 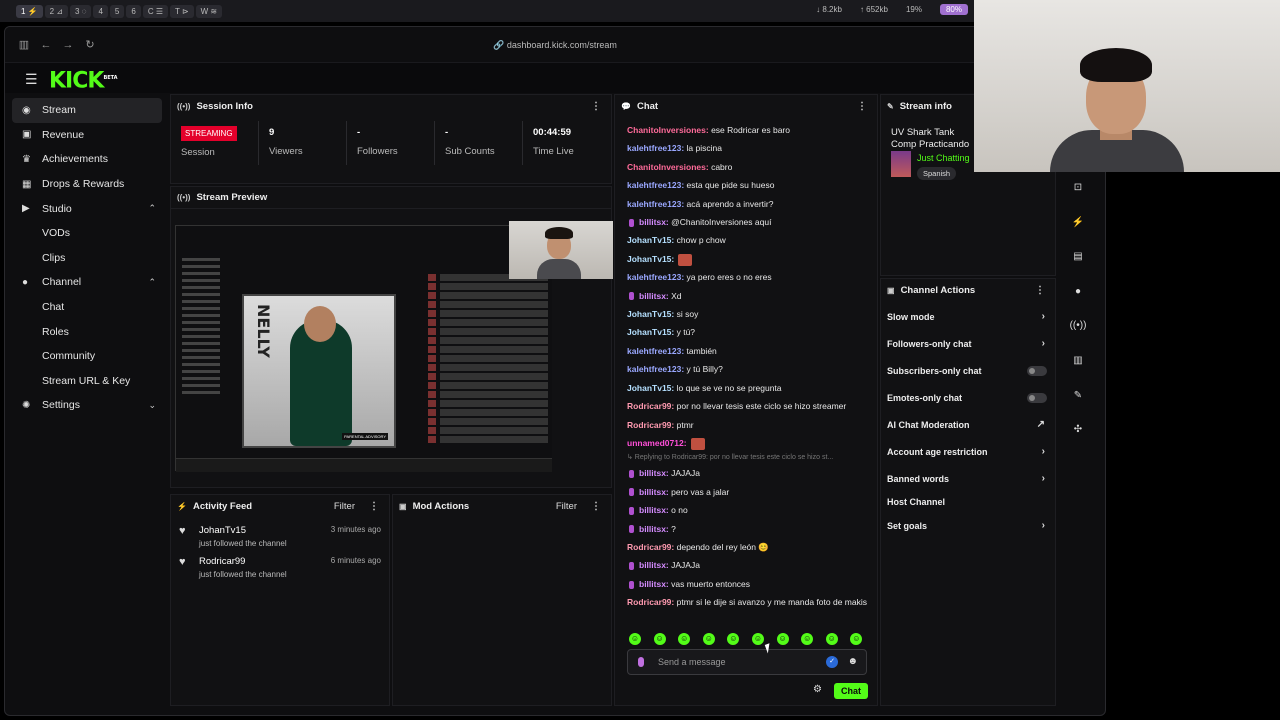 What do you see at coordinates (209, 11) in the screenshot?
I see `workspace-w: W ≋` at bounding box center [209, 11].